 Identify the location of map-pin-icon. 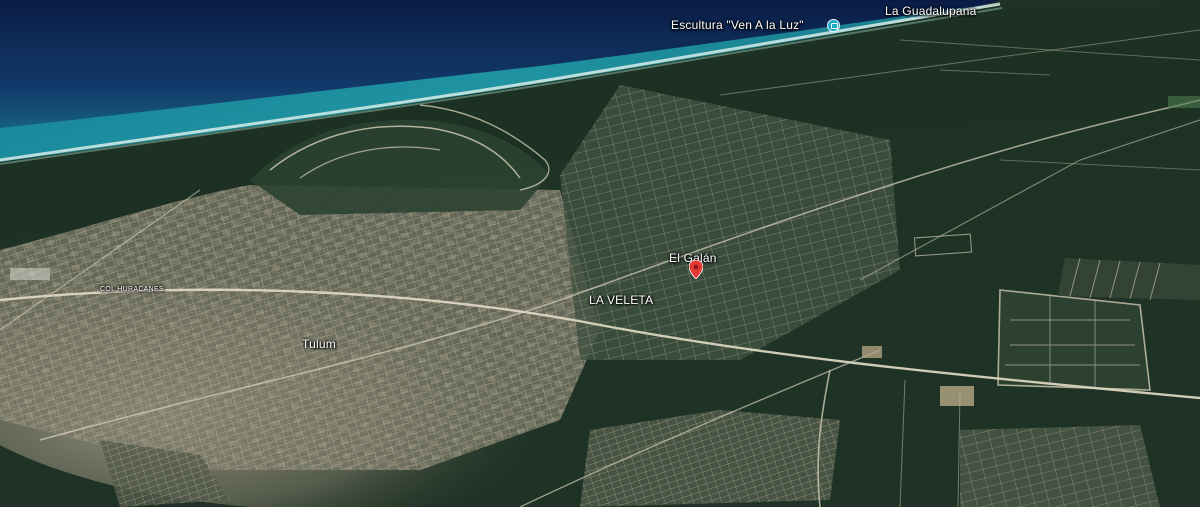
(696, 269).